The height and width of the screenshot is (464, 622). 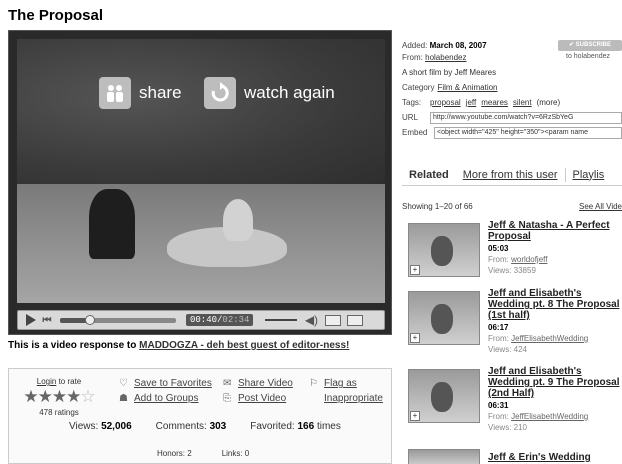 What do you see at coordinates (123, 398) in the screenshot?
I see `group-icon: ☗` at bounding box center [123, 398].